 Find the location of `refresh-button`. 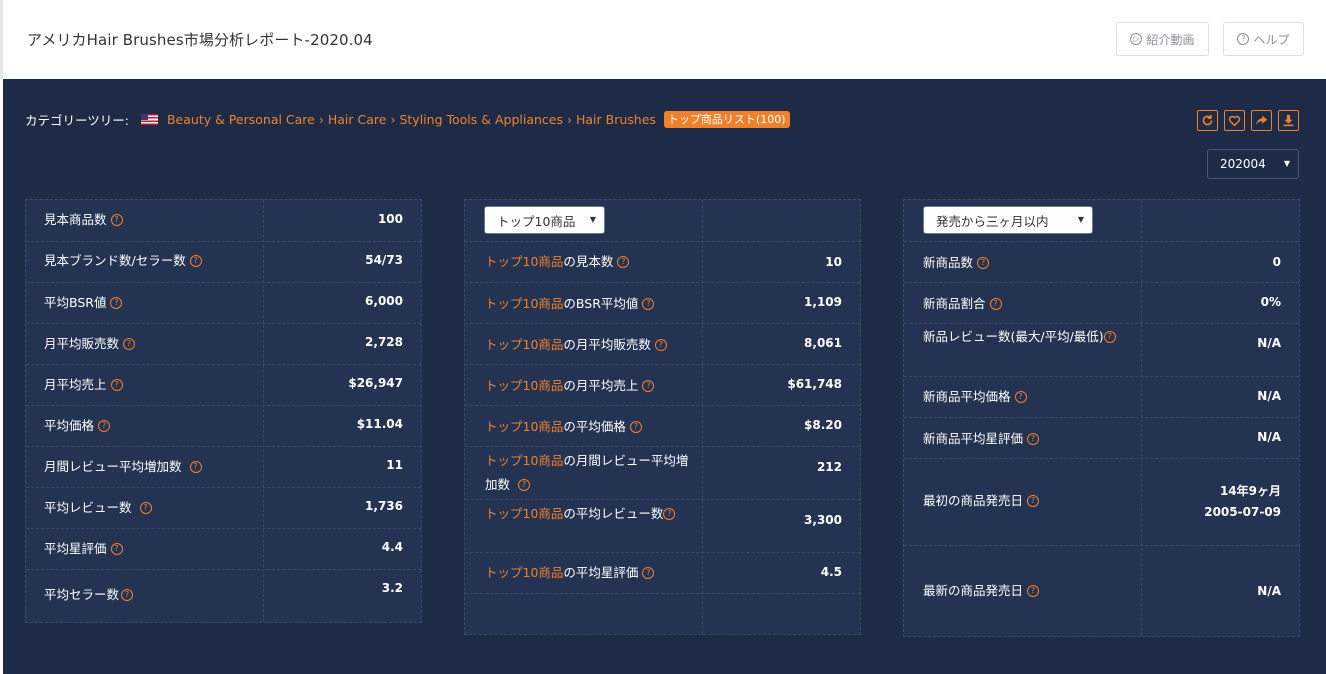

refresh-button is located at coordinates (1207, 120).